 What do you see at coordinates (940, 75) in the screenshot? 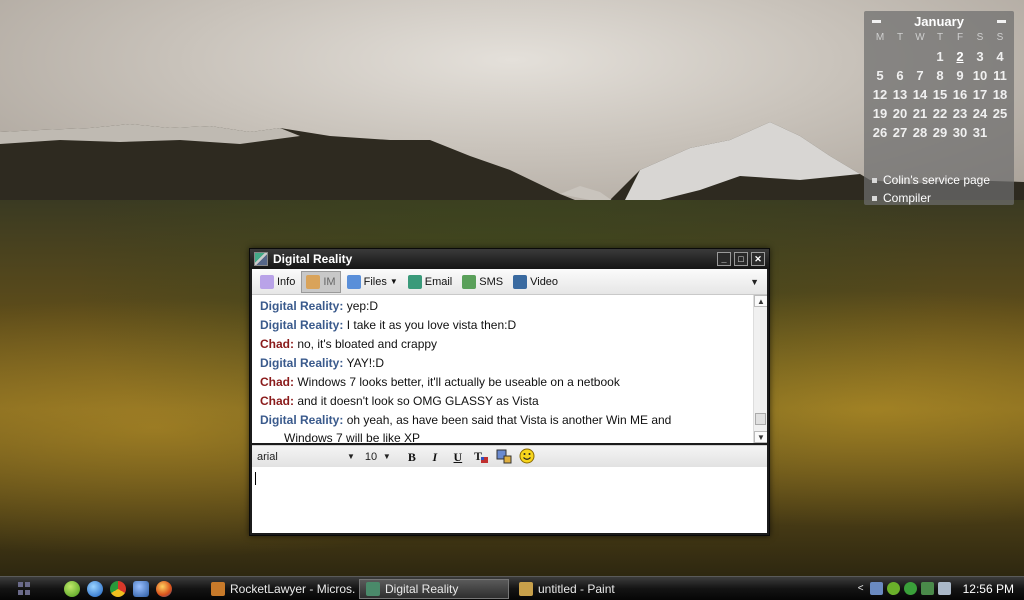
I see `calendar-day: 8` at bounding box center [940, 75].